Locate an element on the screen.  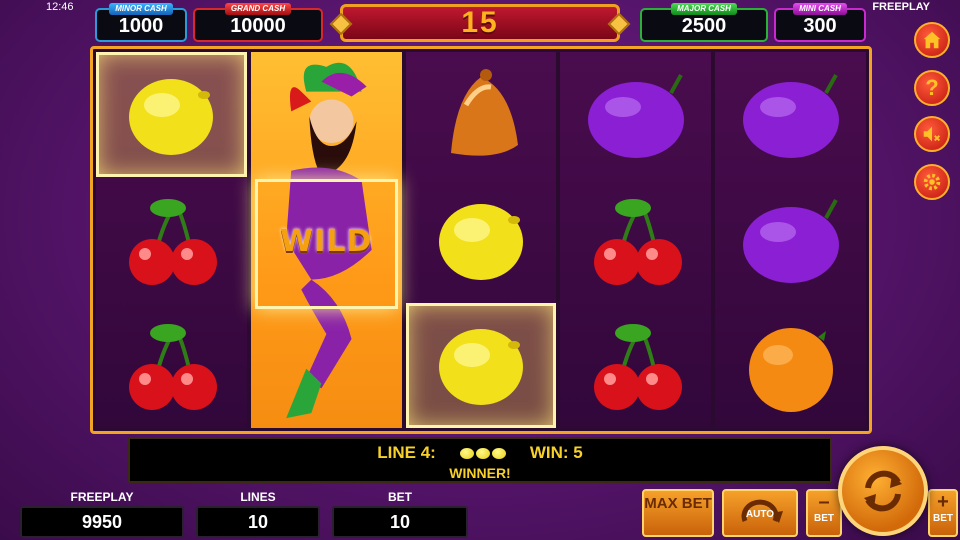
wild-label: WILD is located at coordinates (326, 241).